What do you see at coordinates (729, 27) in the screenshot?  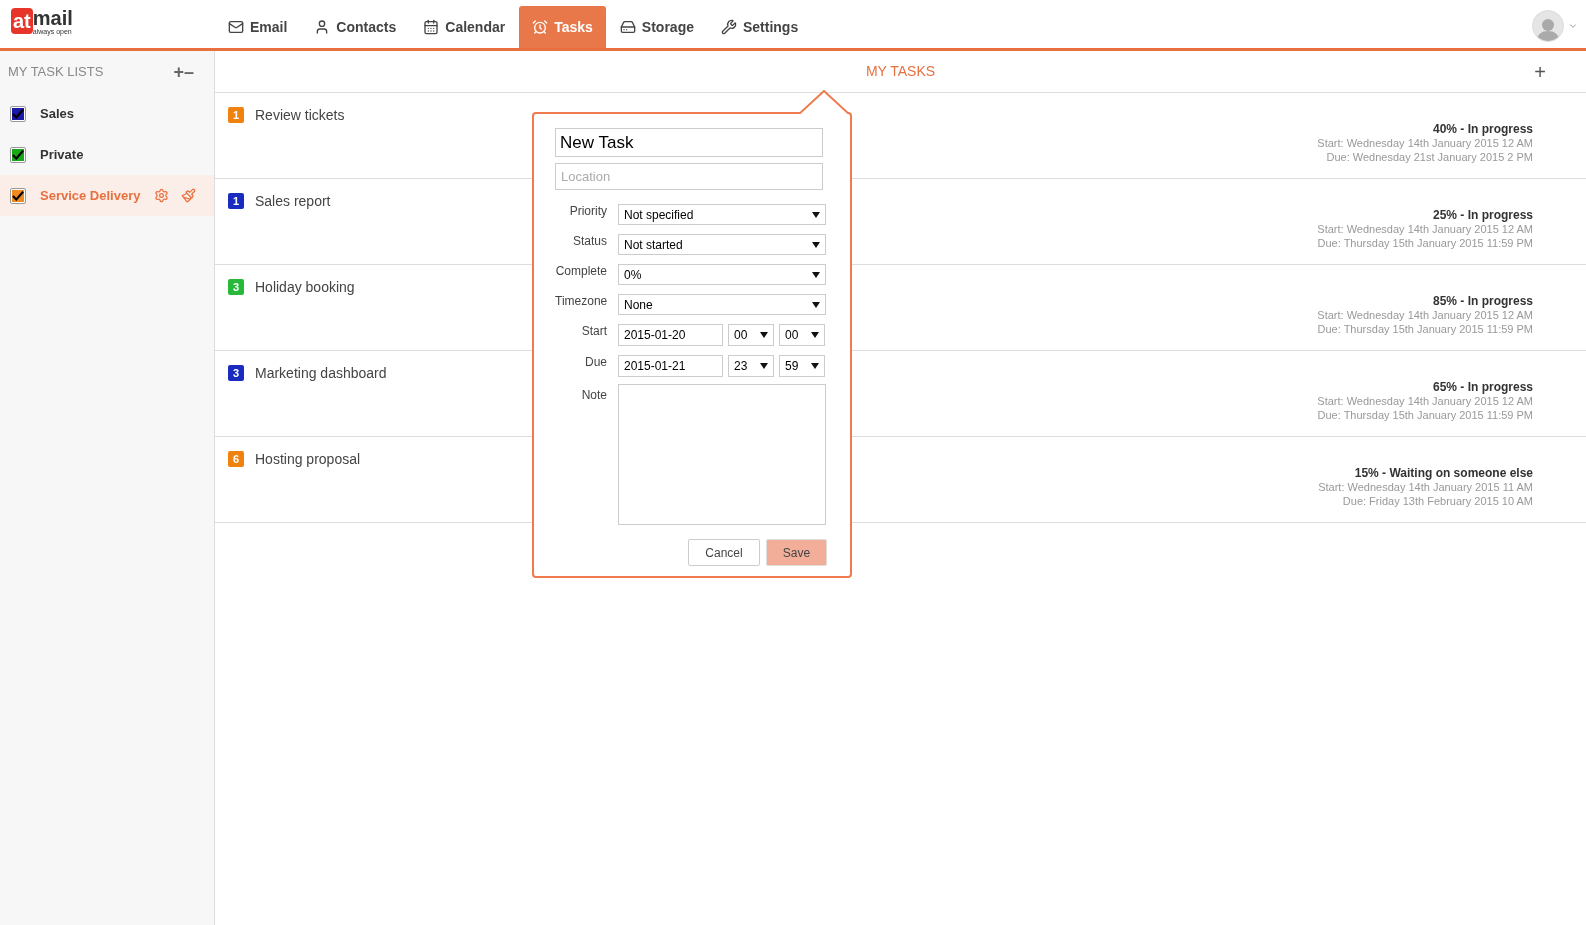 I see `tools-icon` at bounding box center [729, 27].